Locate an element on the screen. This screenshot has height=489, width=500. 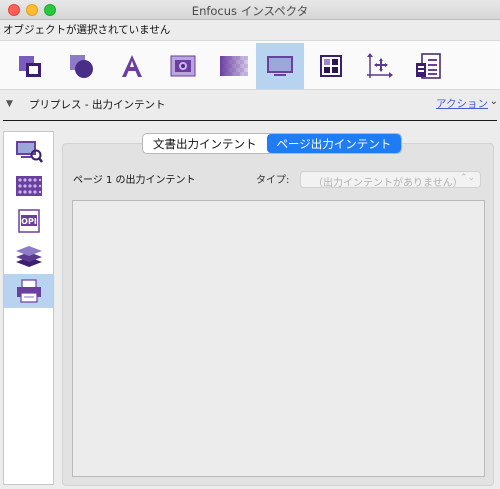
text-tool-button is located at coordinates (132, 66).